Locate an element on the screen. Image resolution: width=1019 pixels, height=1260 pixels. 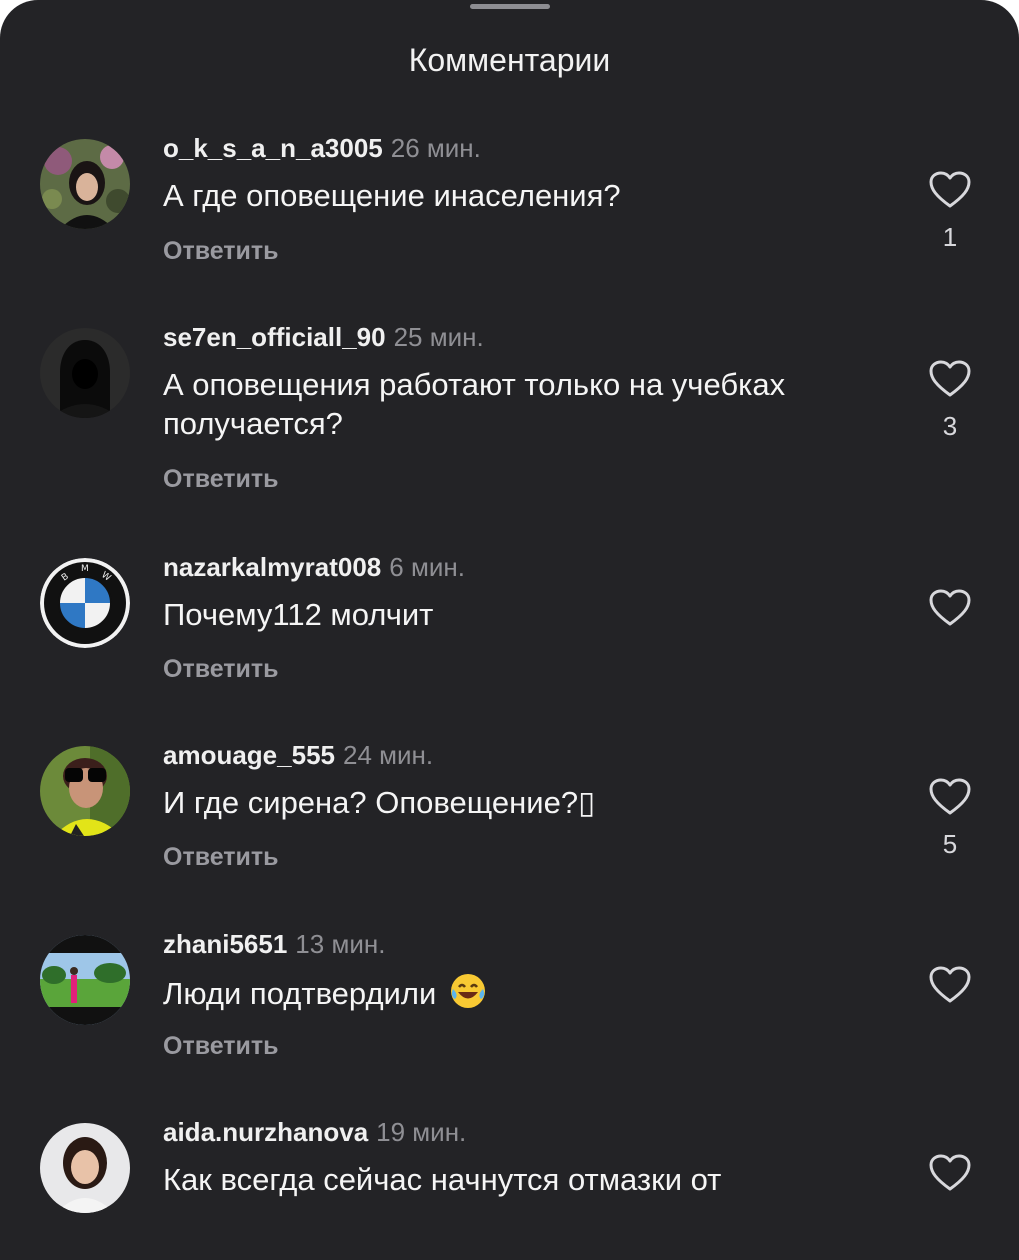
username: nazarkalmyrat008 is located at coordinates (272, 567).